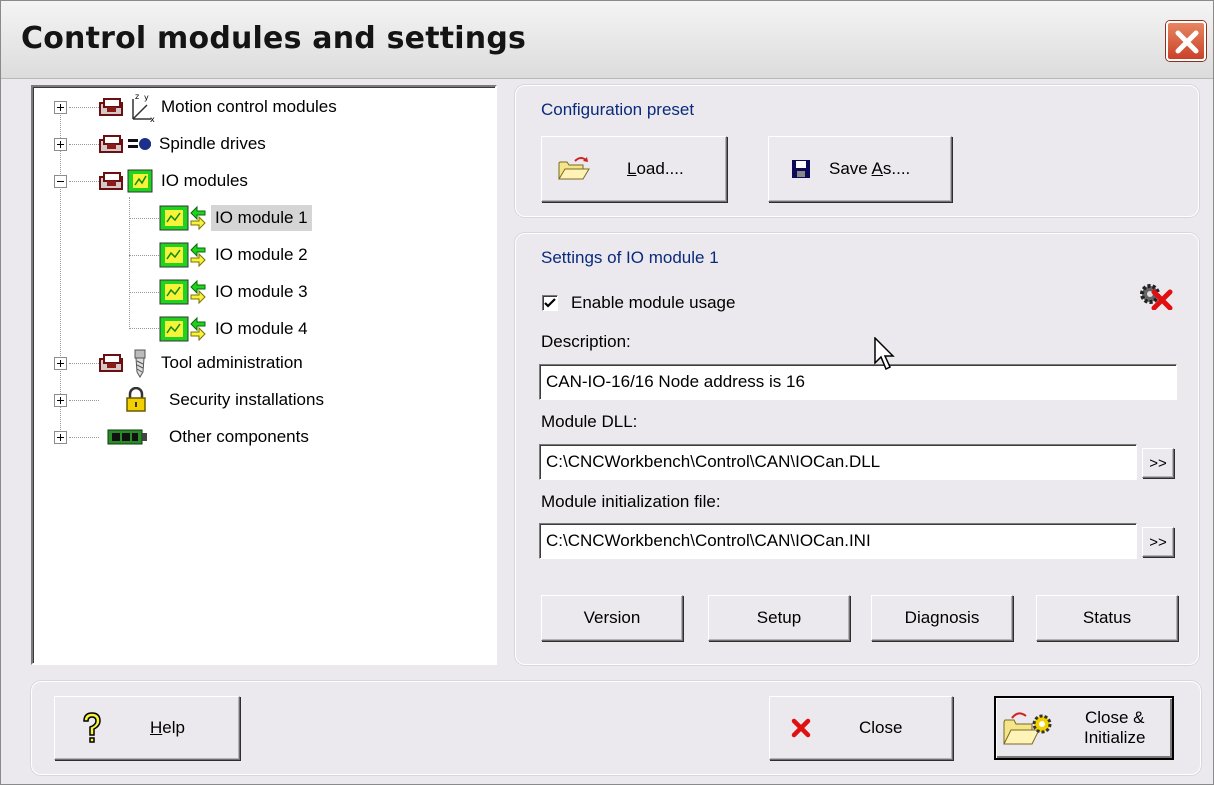 This screenshot has width=1214, height=785. What do you see at coordinates (167, 727) in the screenshot?
I see `help-label: Help` at bounding box center [167, 727].